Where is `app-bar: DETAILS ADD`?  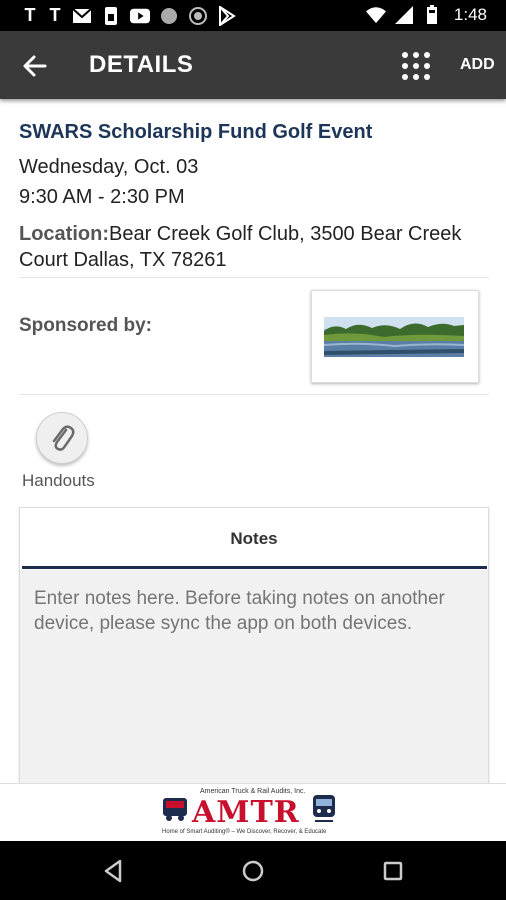
app-bar: DETAILS ADD is located at coordinates (253, 65).